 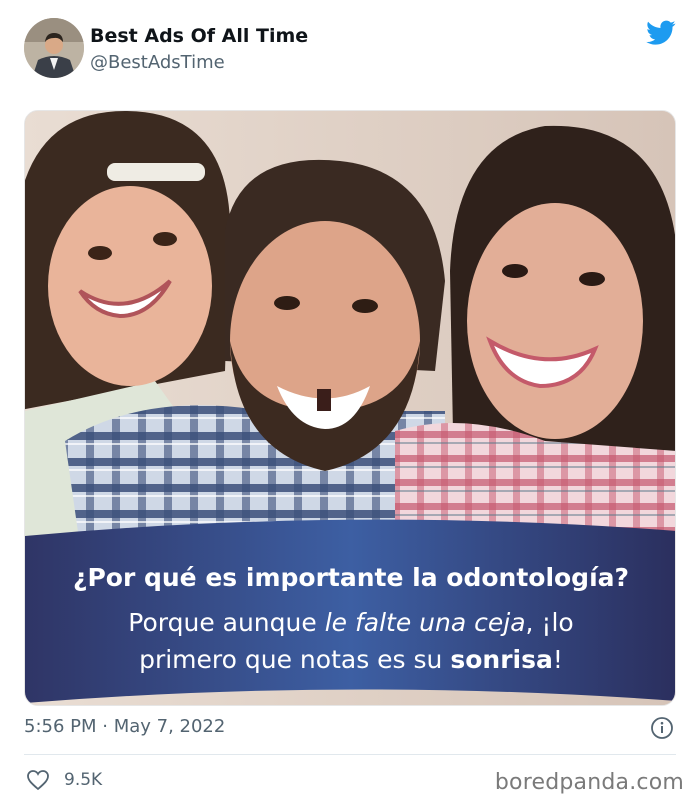 I want to click on ad-answer-line2-start: primero que notas es su, so click(x=295, y=659).